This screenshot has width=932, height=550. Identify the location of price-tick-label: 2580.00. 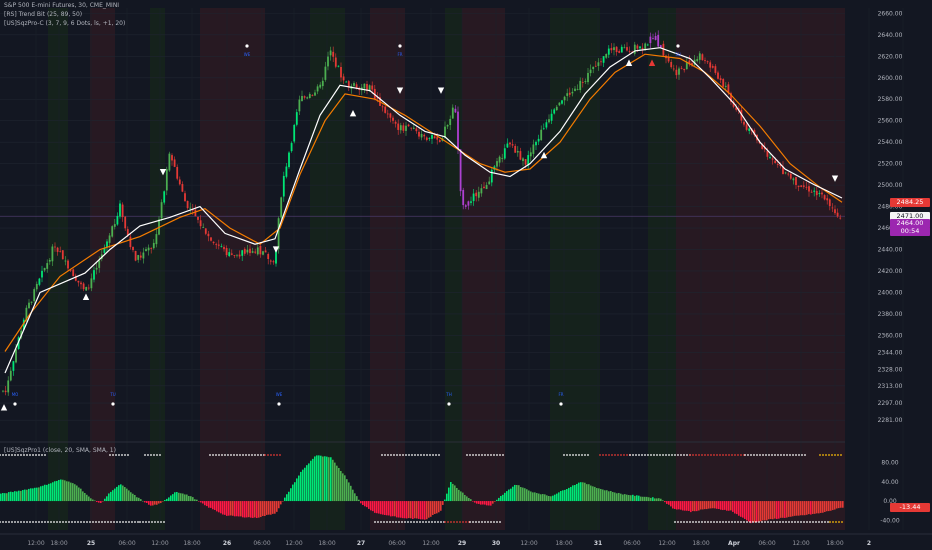
(890, 99).